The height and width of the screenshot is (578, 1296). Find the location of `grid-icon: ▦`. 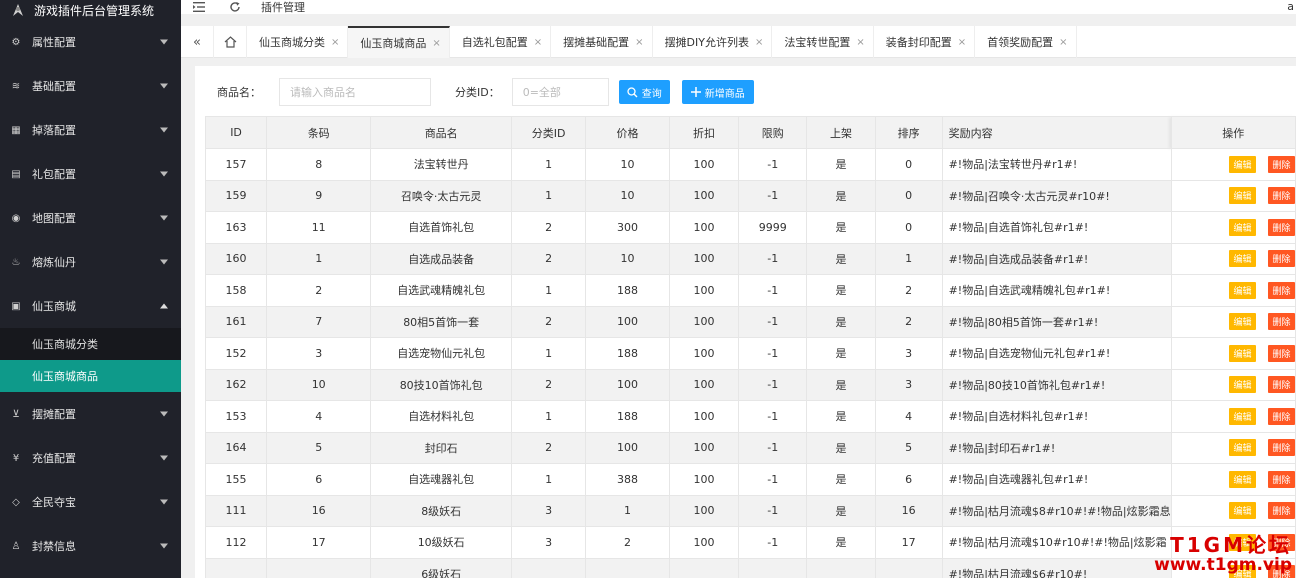

grid-icon: ▦ is located at coordinates (16, 130).